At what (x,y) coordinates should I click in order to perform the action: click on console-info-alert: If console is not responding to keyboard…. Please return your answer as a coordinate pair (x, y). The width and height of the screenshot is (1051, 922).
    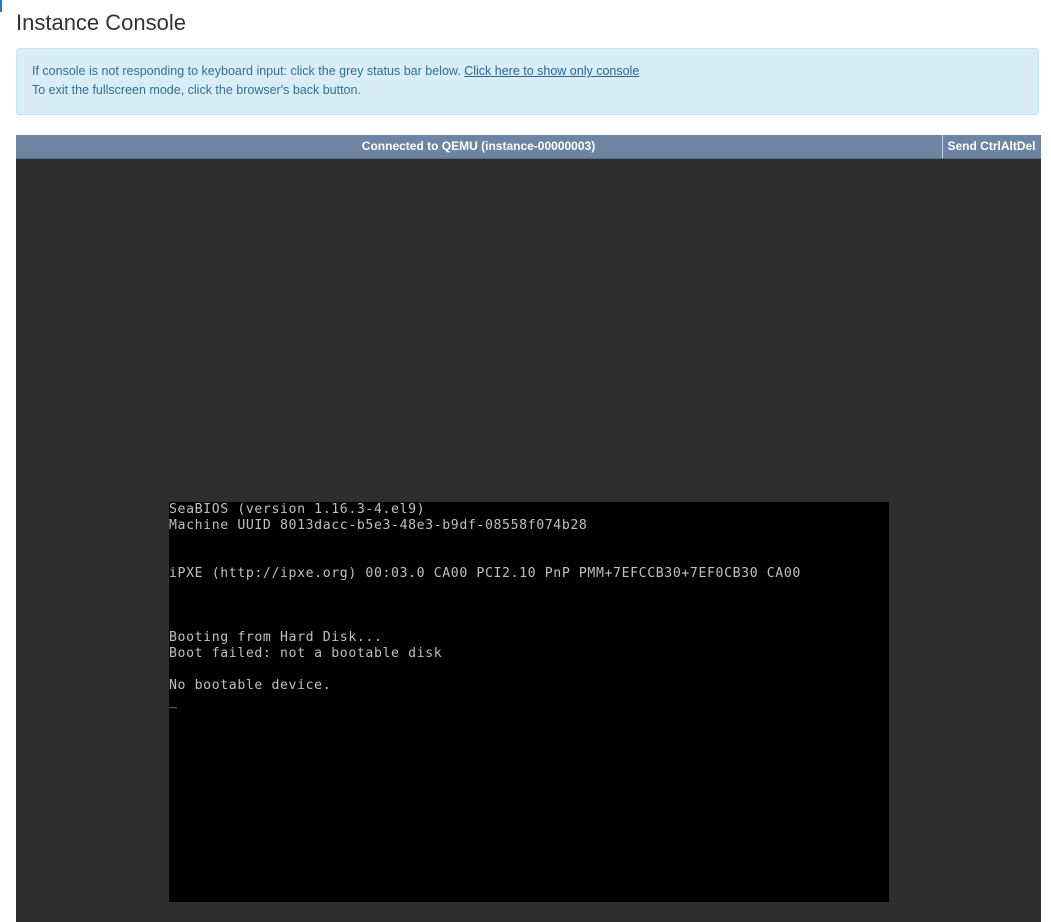
    Looking at the image, I should click on (527, 81).